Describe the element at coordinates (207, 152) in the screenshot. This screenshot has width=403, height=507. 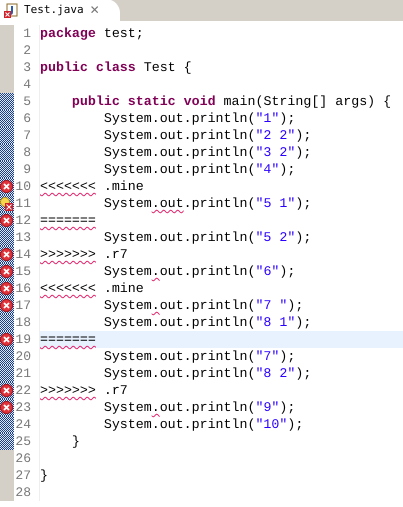
I see `code-line: System.out.println("3 2");` at that location.